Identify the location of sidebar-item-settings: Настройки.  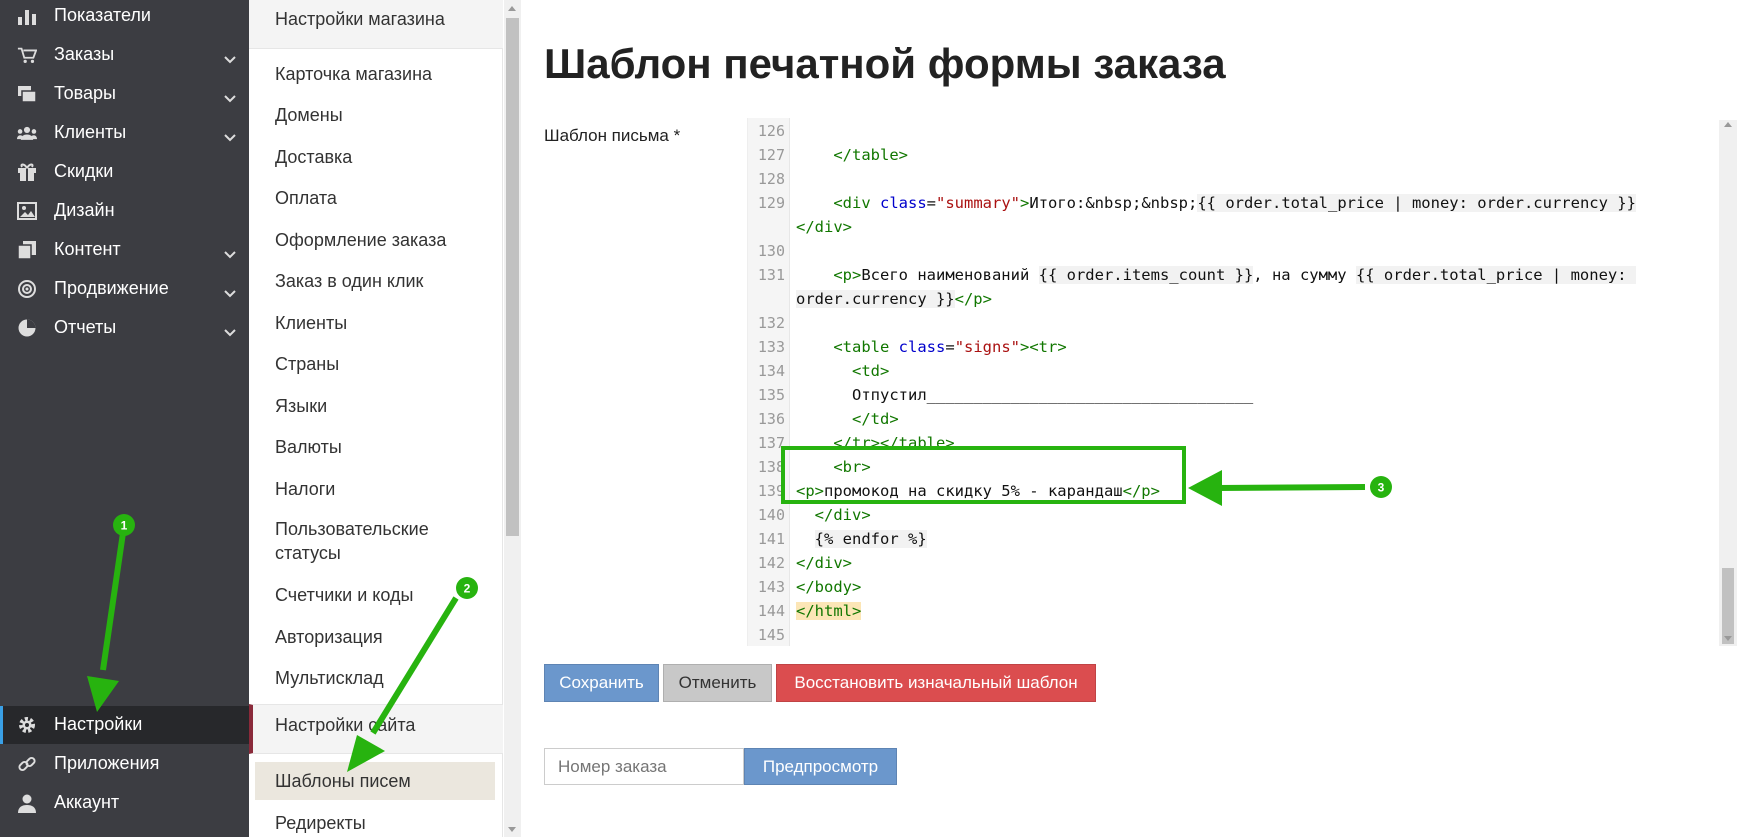
(124, 725).